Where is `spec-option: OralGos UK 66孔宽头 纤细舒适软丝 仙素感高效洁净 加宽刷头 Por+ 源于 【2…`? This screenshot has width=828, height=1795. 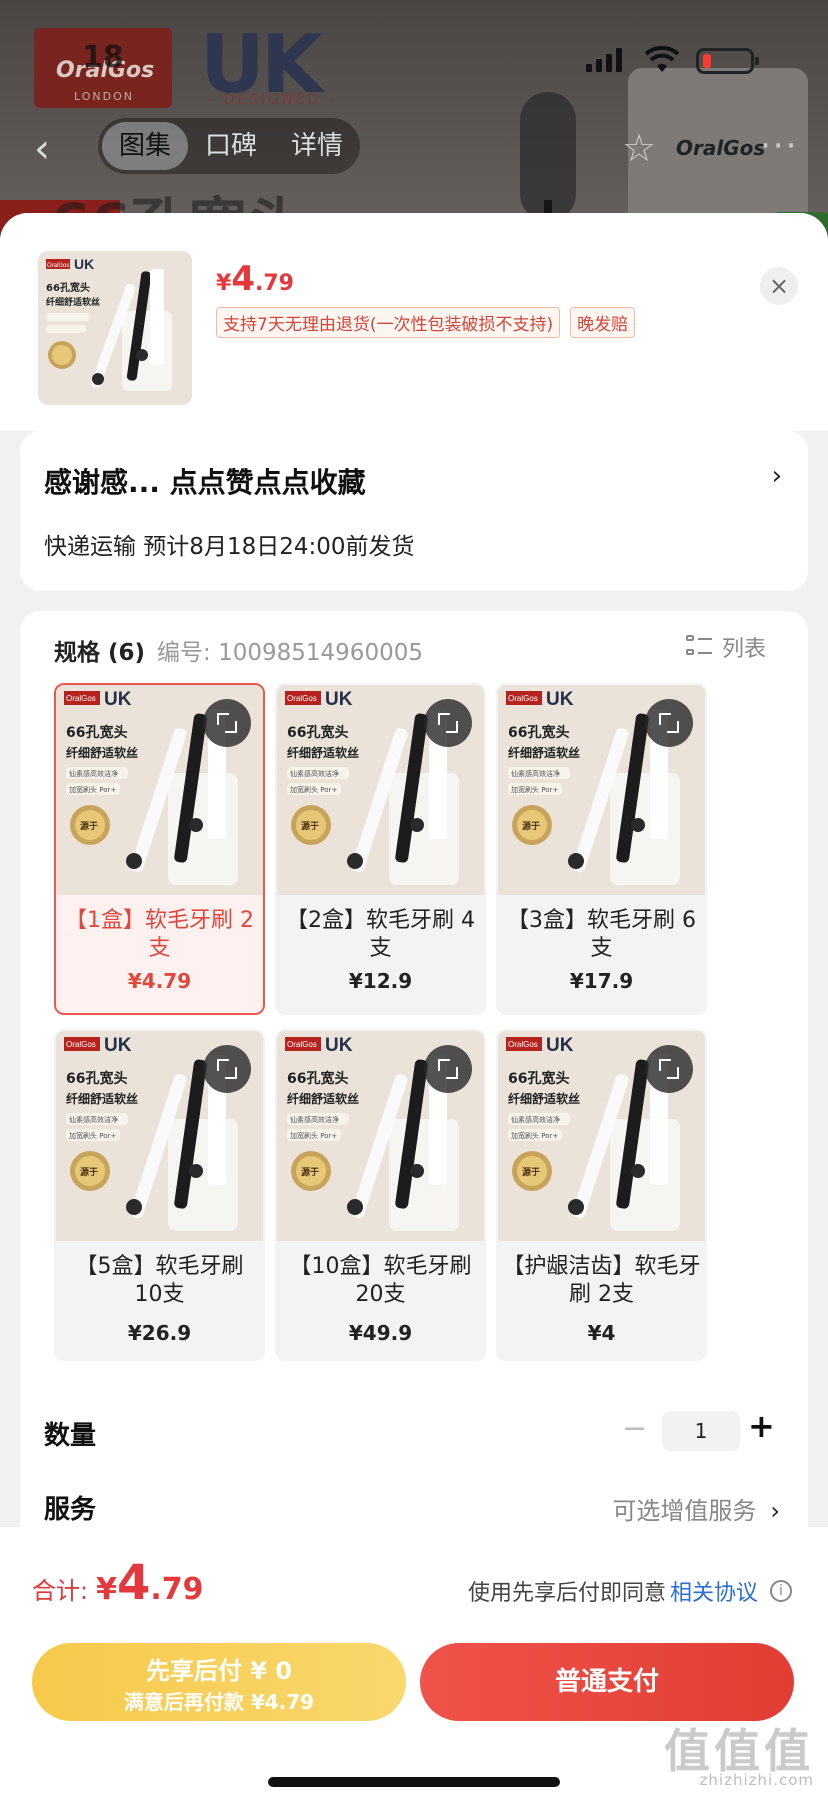 spec-option: OralGos UK 66孔宽头 纤细舒适软丝 仙素感高效洁净 加宽刷头 Por+ 源于 【2… is located at coordinates (380, 849).